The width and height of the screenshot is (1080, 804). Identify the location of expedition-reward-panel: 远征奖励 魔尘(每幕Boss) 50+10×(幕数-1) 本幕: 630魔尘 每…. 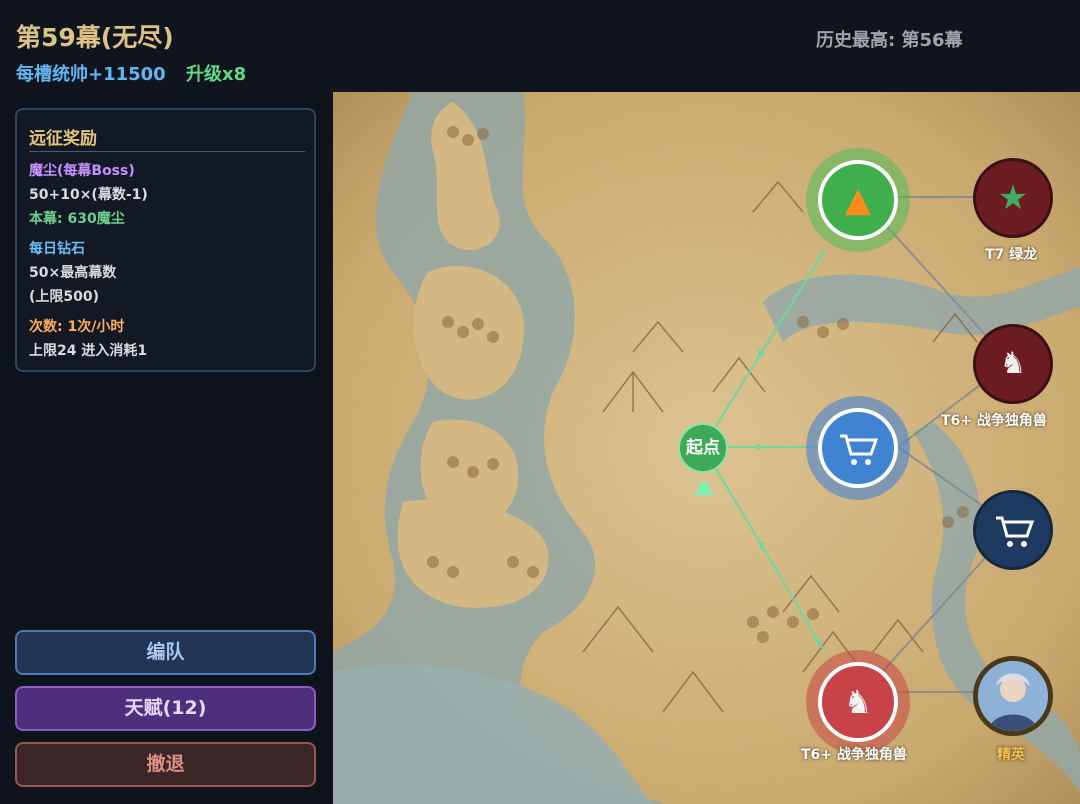
(165, 240).